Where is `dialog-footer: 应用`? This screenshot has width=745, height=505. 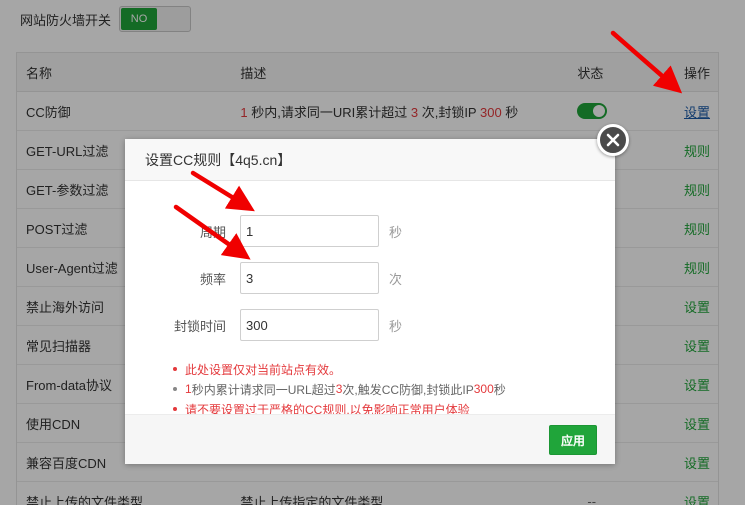 dialog-footer: 应用 is located at coordinates (370, 439).